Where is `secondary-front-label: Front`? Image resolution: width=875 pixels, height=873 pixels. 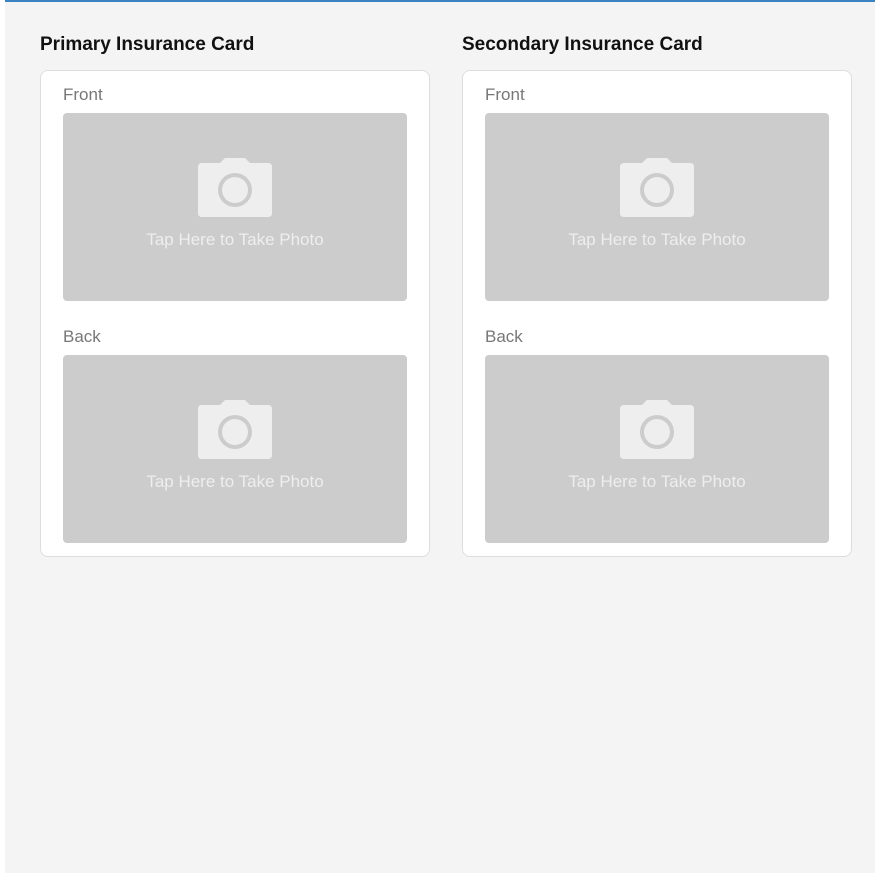 secondary-front-label: Front is located at coordinates (505, 94).